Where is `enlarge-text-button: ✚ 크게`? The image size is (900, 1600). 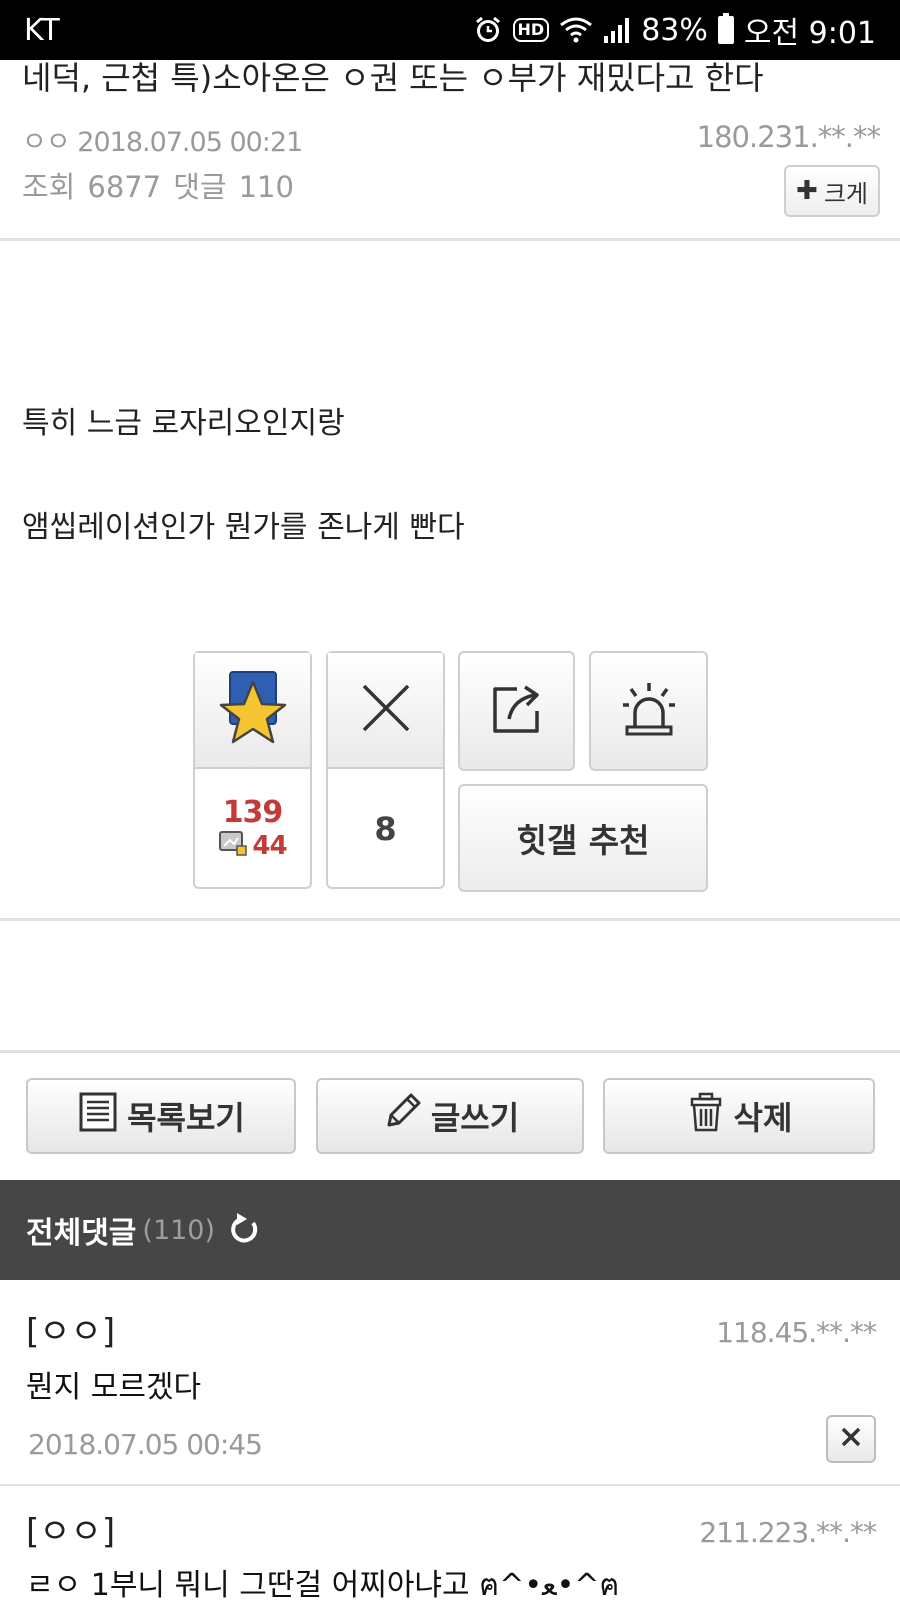
enlarge-text-button: ✚ 크게 is located at coordinates (832, 191).